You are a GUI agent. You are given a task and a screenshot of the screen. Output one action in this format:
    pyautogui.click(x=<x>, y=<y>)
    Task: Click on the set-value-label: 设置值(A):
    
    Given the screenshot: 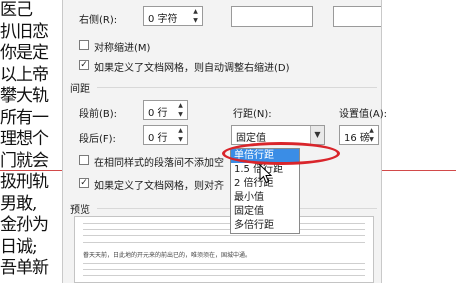 What is the action you would take?
    pyautogui.click(x=363, y=114)
    